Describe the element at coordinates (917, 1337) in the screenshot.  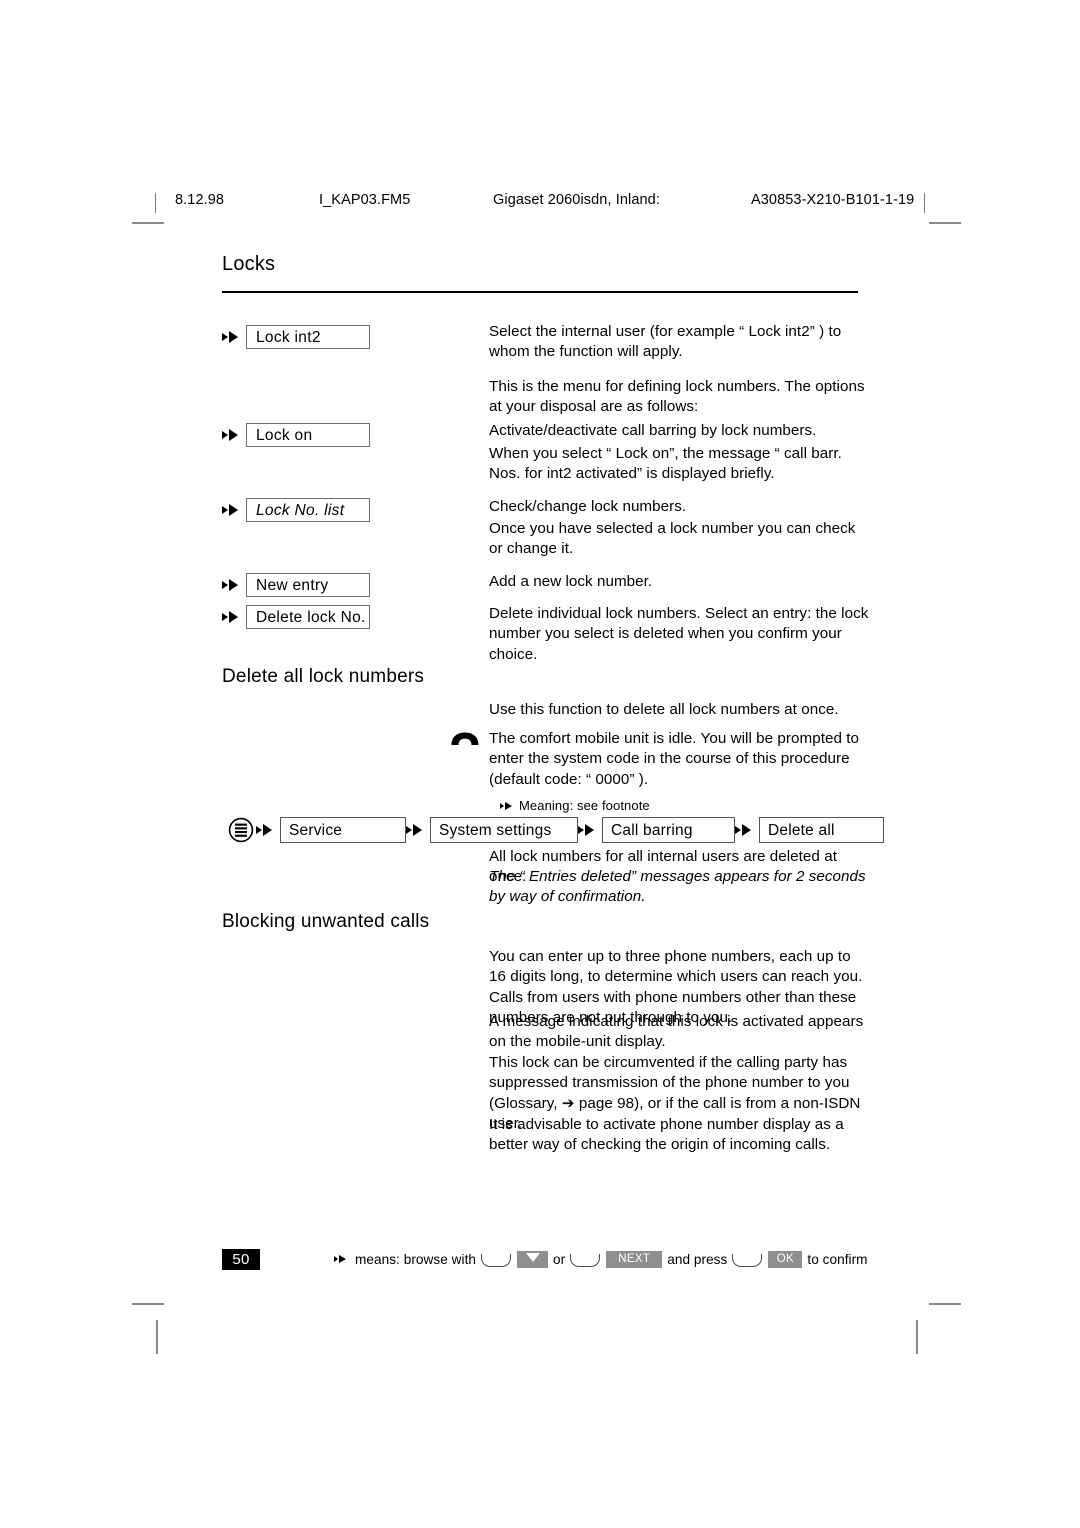
I see `crop-mark-bottom-right-v` at that location.